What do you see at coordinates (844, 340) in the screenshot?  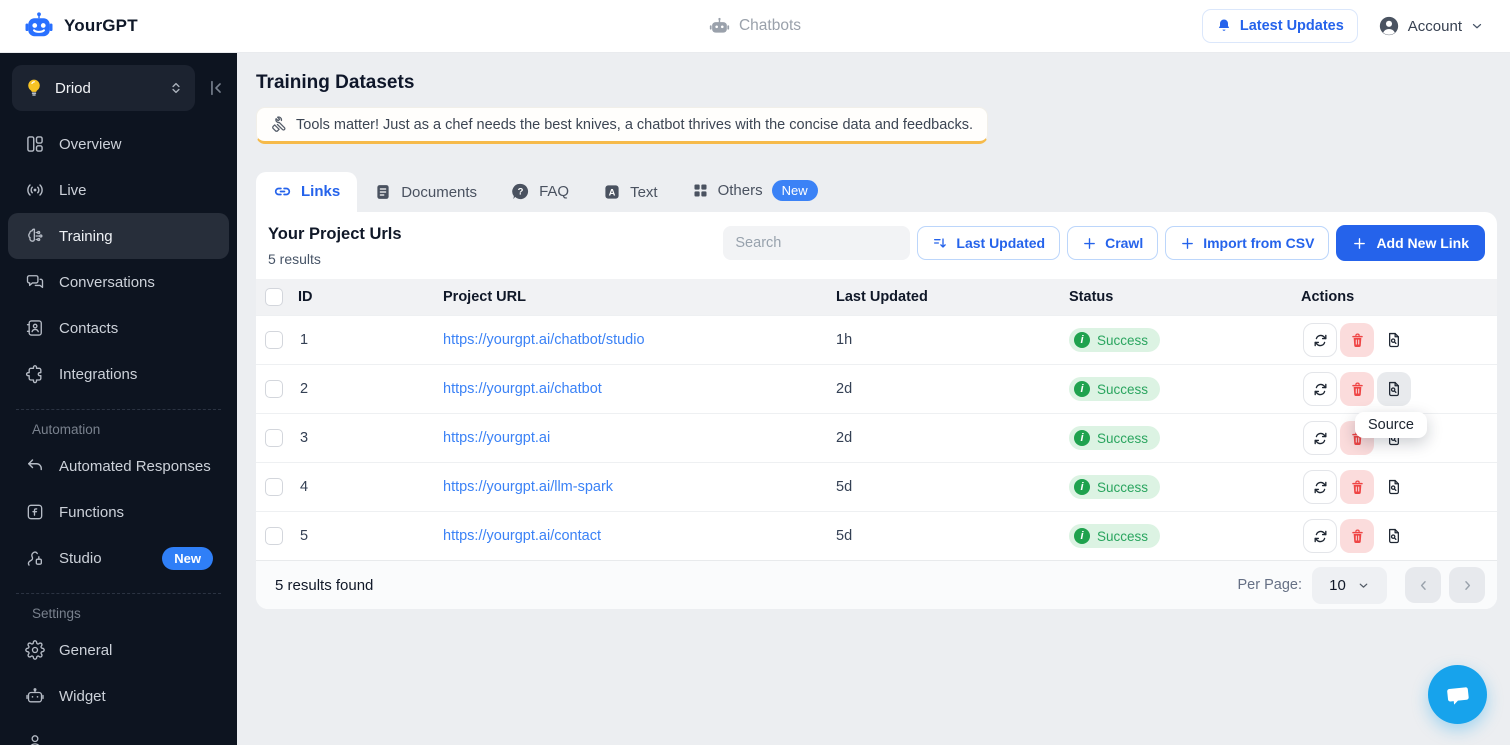 I see `row-updated: 1h` at bounding box center [844, 340].